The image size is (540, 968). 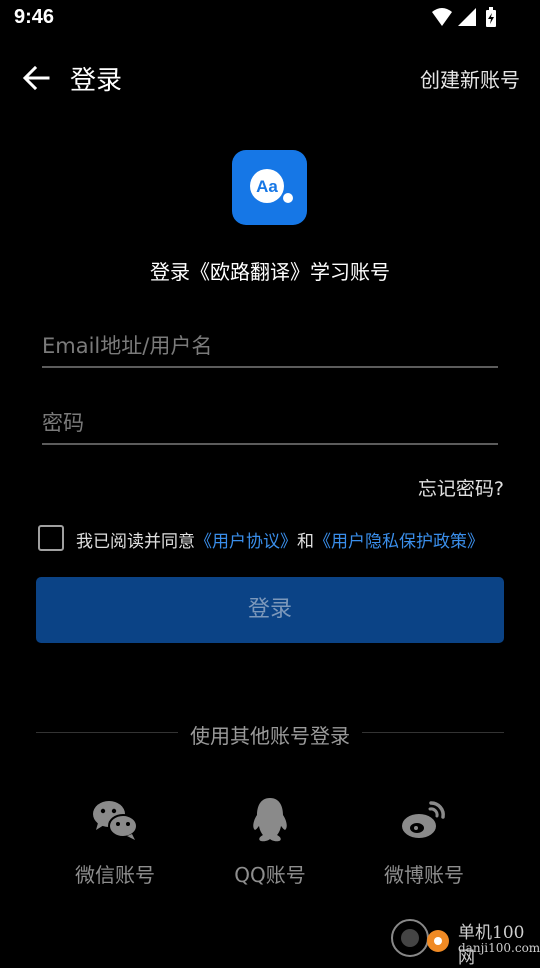 What do you see at coordinates (115, 841) in the screenshot?
I see `wechat-login-button: 微信账号` at bounding box center [115, 841].